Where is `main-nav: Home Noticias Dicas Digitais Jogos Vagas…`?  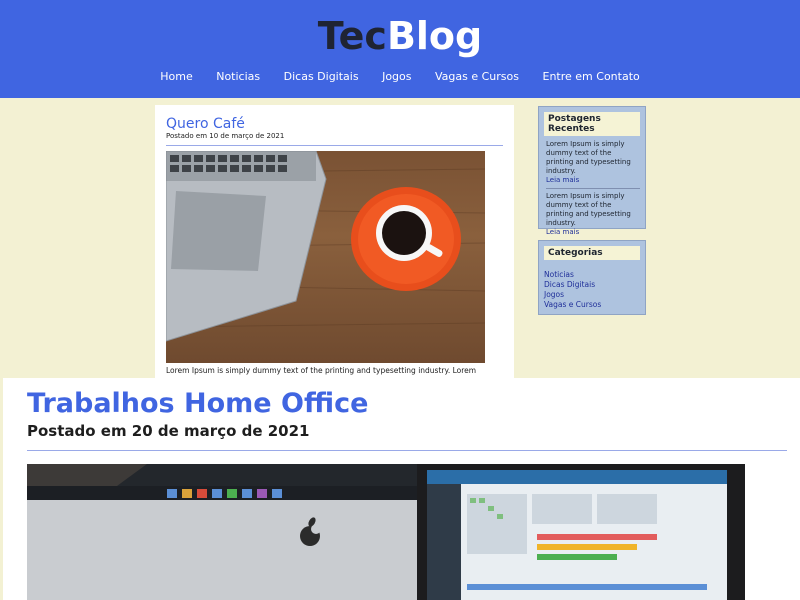 main-nav: Home Noticias Dicas Digitais Jogos Vagas… is located at coordinates (400, 76).